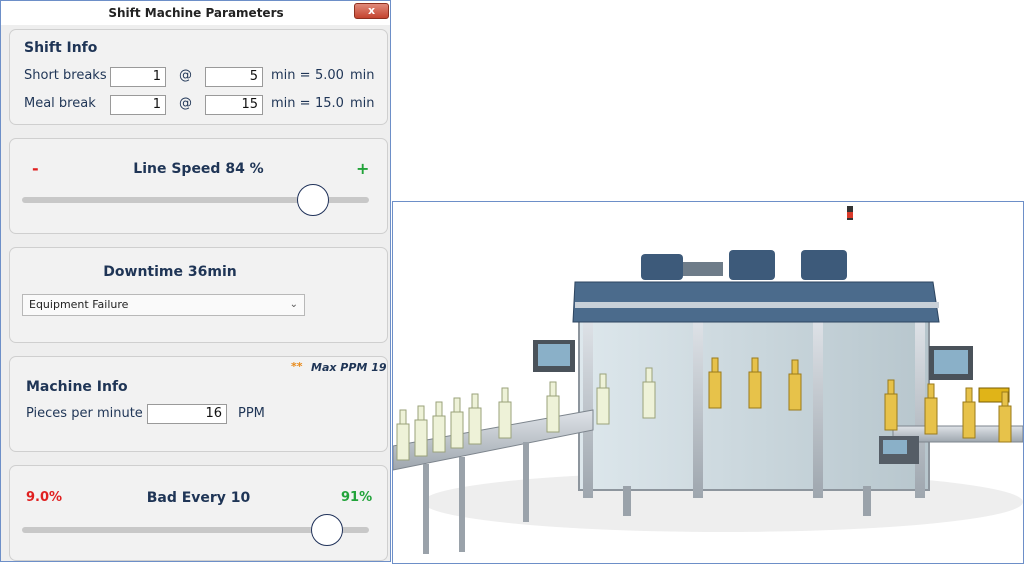 This screenshot has height=564, width=1024. What do you see at coordinates (77, 387) in the screenshot?
I see `machine-info-title: Machine Info` at bounding box center [77, 387].